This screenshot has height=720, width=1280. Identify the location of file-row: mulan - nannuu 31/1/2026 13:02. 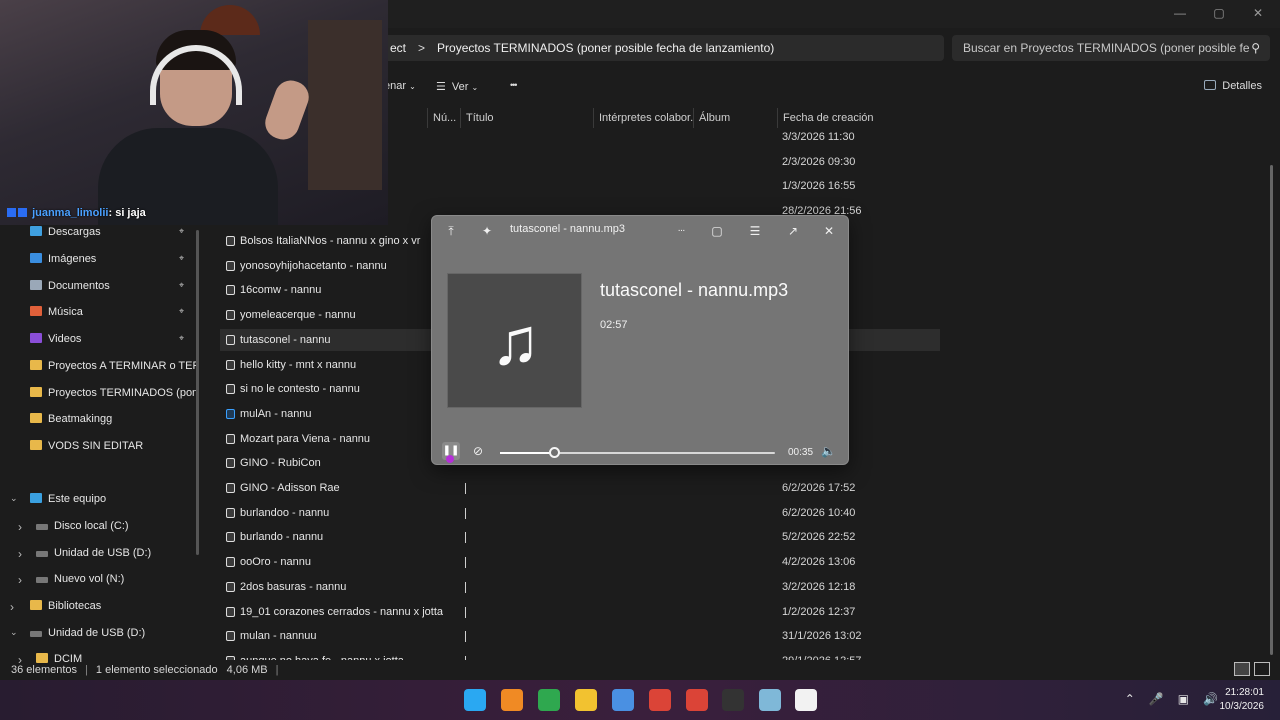
(580, 636).